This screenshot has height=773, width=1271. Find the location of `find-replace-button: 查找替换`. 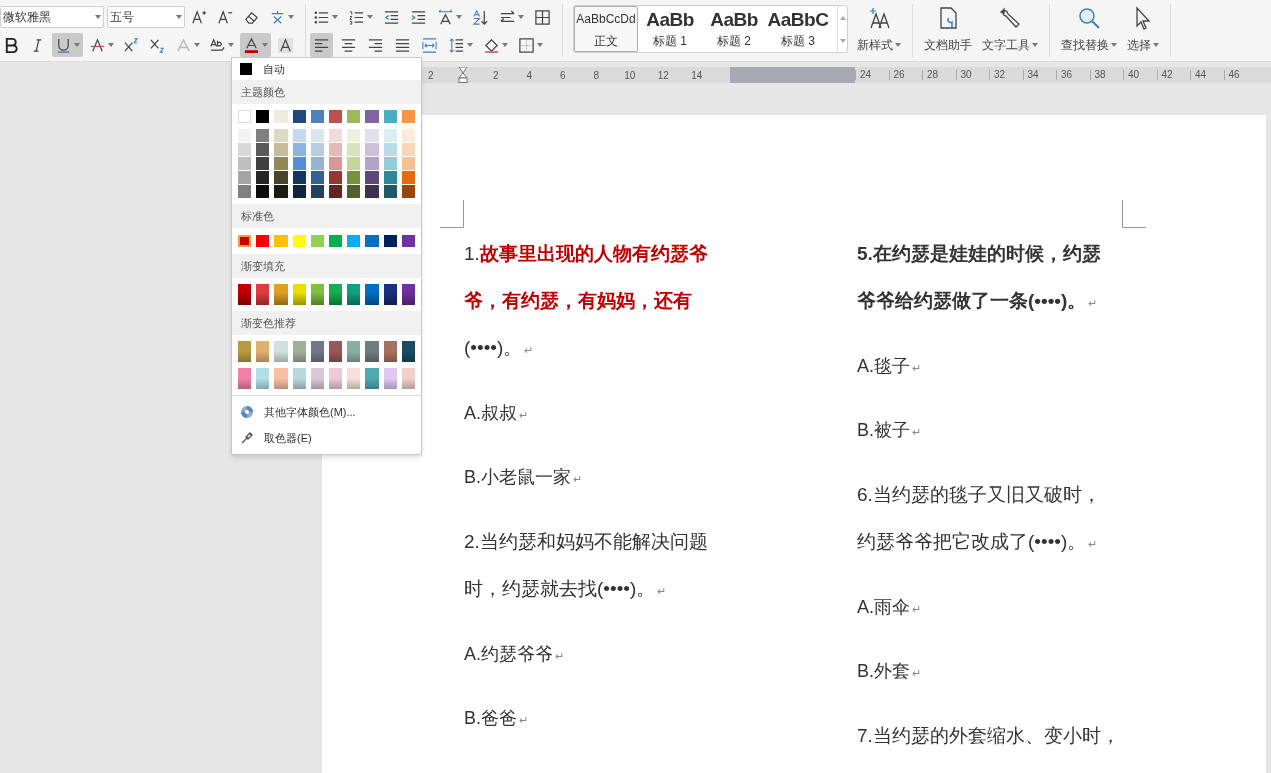

find-replace-button: 查找替换 is located at coordinates (1089, 30).